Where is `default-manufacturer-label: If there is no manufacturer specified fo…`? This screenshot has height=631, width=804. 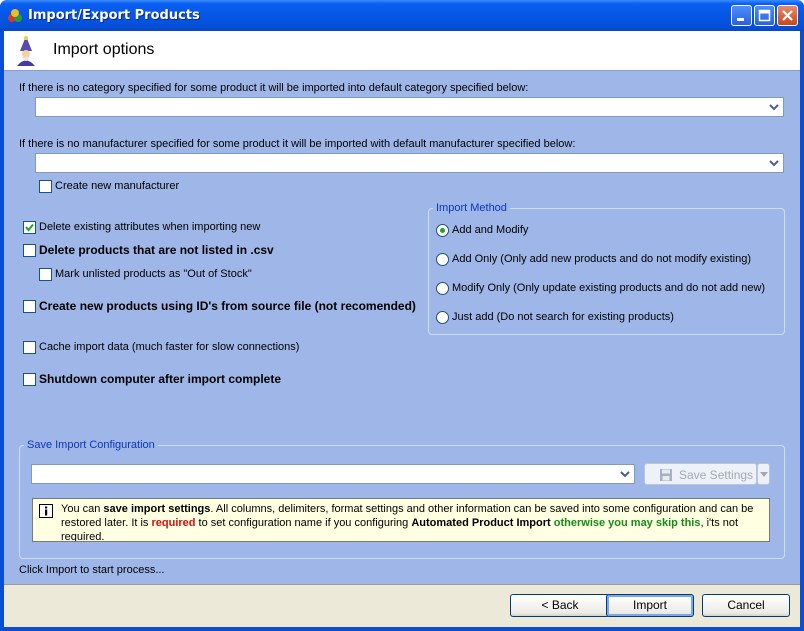
default-manufacturer-label: If there is no manufacturer specified fo… is located at coordinates (297, 144).